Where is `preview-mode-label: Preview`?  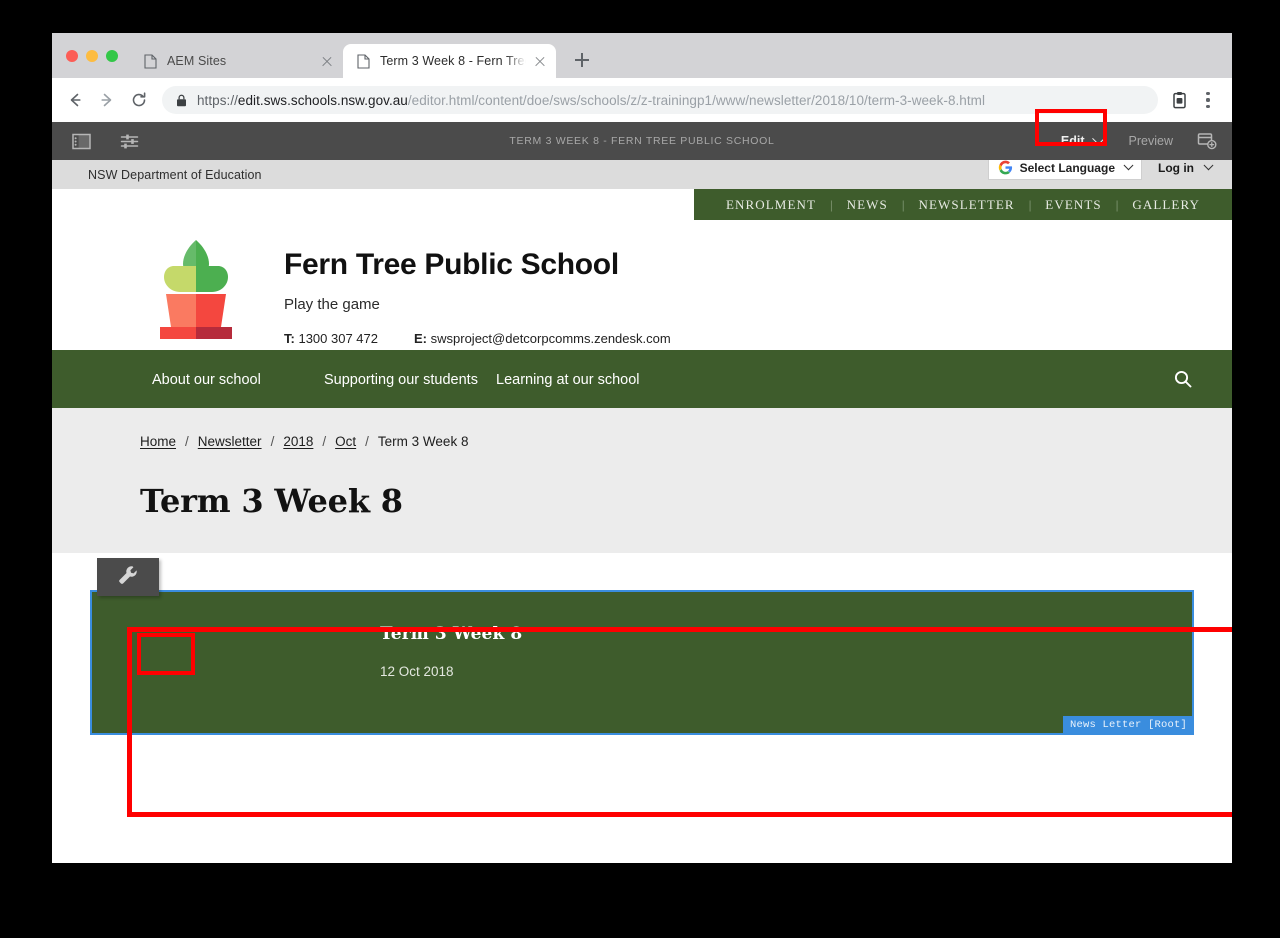 preview-mode-label: Preview is located at coordinates (1150, 141).